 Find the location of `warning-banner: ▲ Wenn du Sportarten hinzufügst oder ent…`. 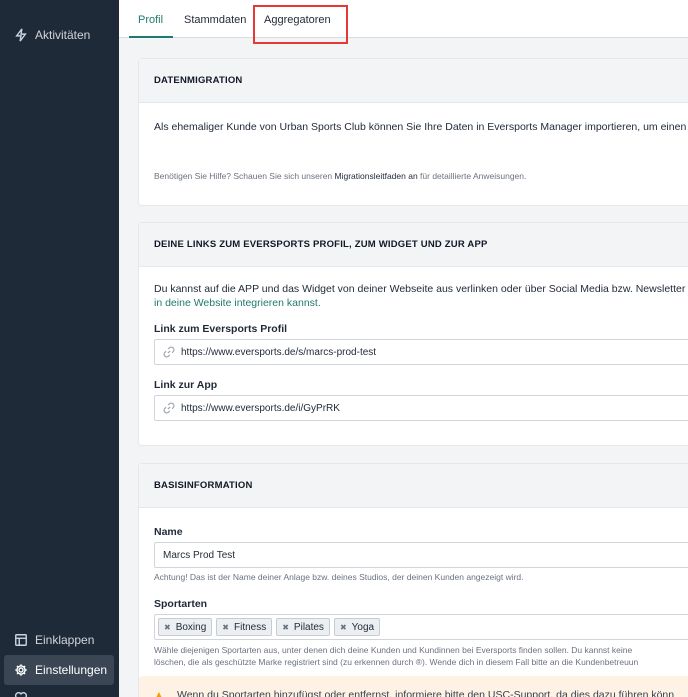

warning-banner: ▲ Wenn du Sportarten hinzufügst oder ent… is located at coordinates (413, 686).